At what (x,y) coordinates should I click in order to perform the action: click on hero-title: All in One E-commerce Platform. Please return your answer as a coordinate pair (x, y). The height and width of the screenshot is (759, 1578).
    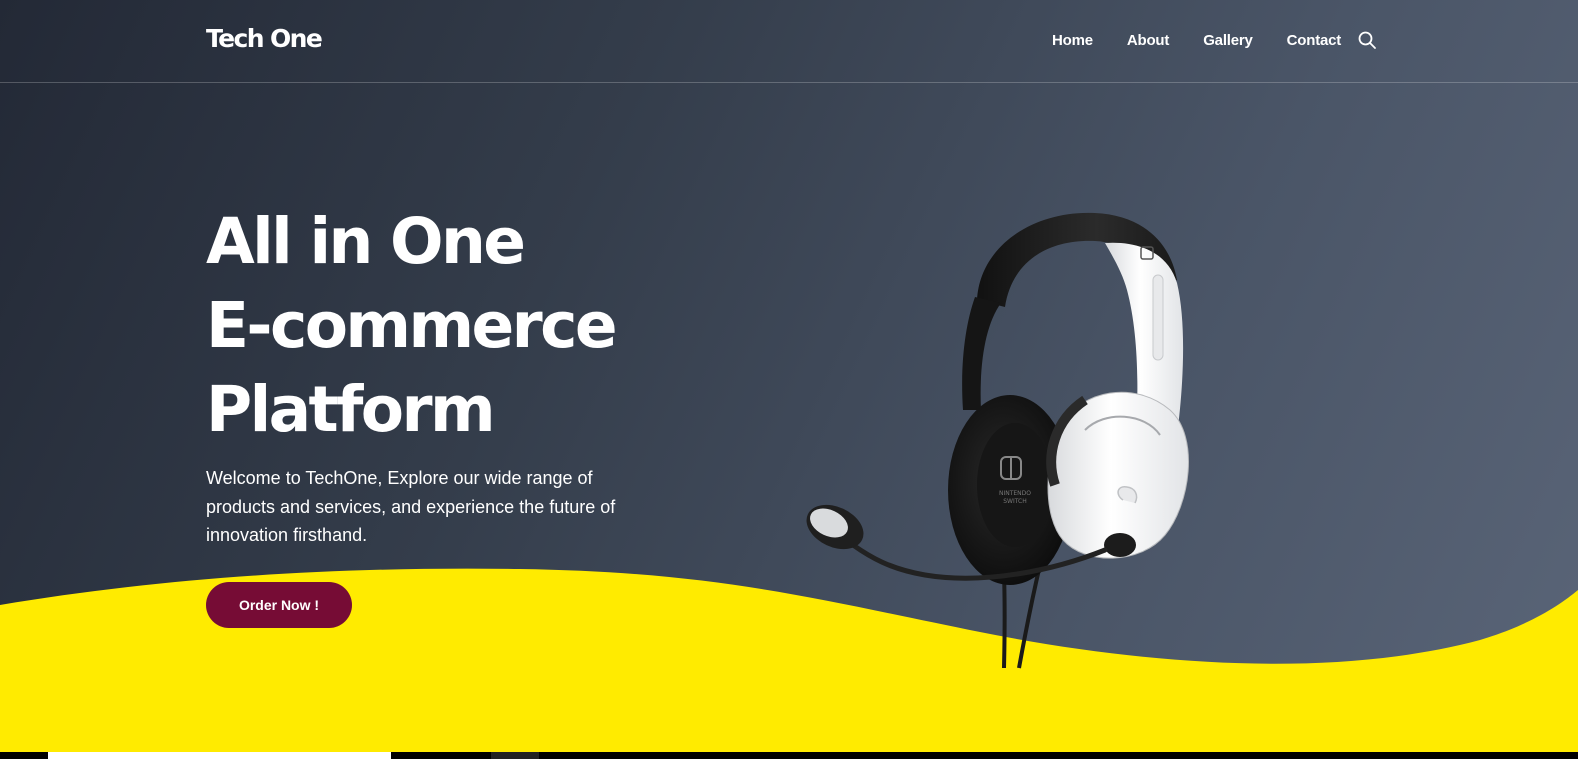
    Looking at the image, I should click on (466, 326).